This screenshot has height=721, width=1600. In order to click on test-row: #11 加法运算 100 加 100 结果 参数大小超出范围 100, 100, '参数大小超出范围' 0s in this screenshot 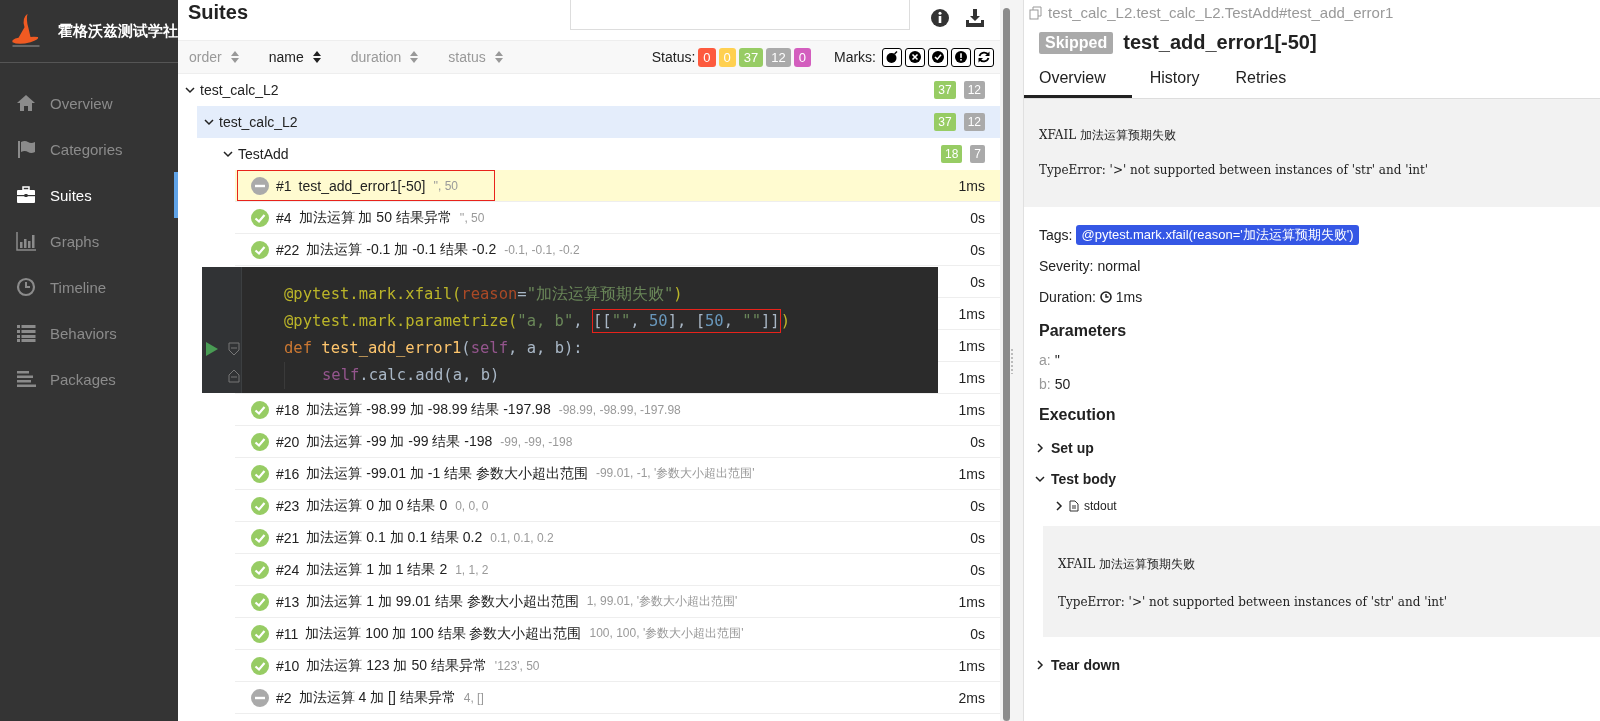, I will do `click(617, 634)`.